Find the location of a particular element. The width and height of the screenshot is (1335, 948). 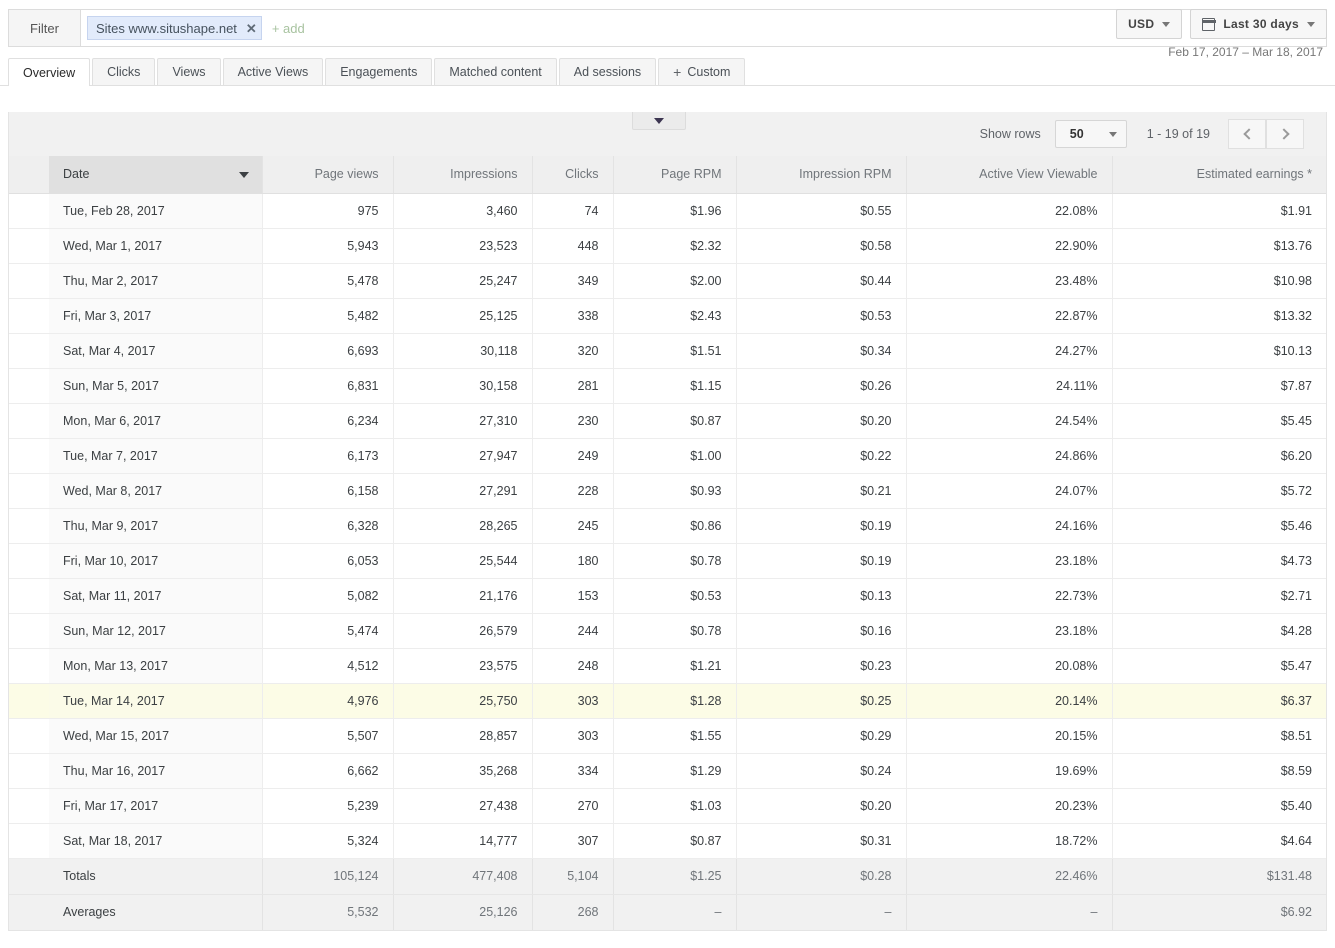

tab-ad-sessions: Ad sessions is located at coordinates (607, 71).